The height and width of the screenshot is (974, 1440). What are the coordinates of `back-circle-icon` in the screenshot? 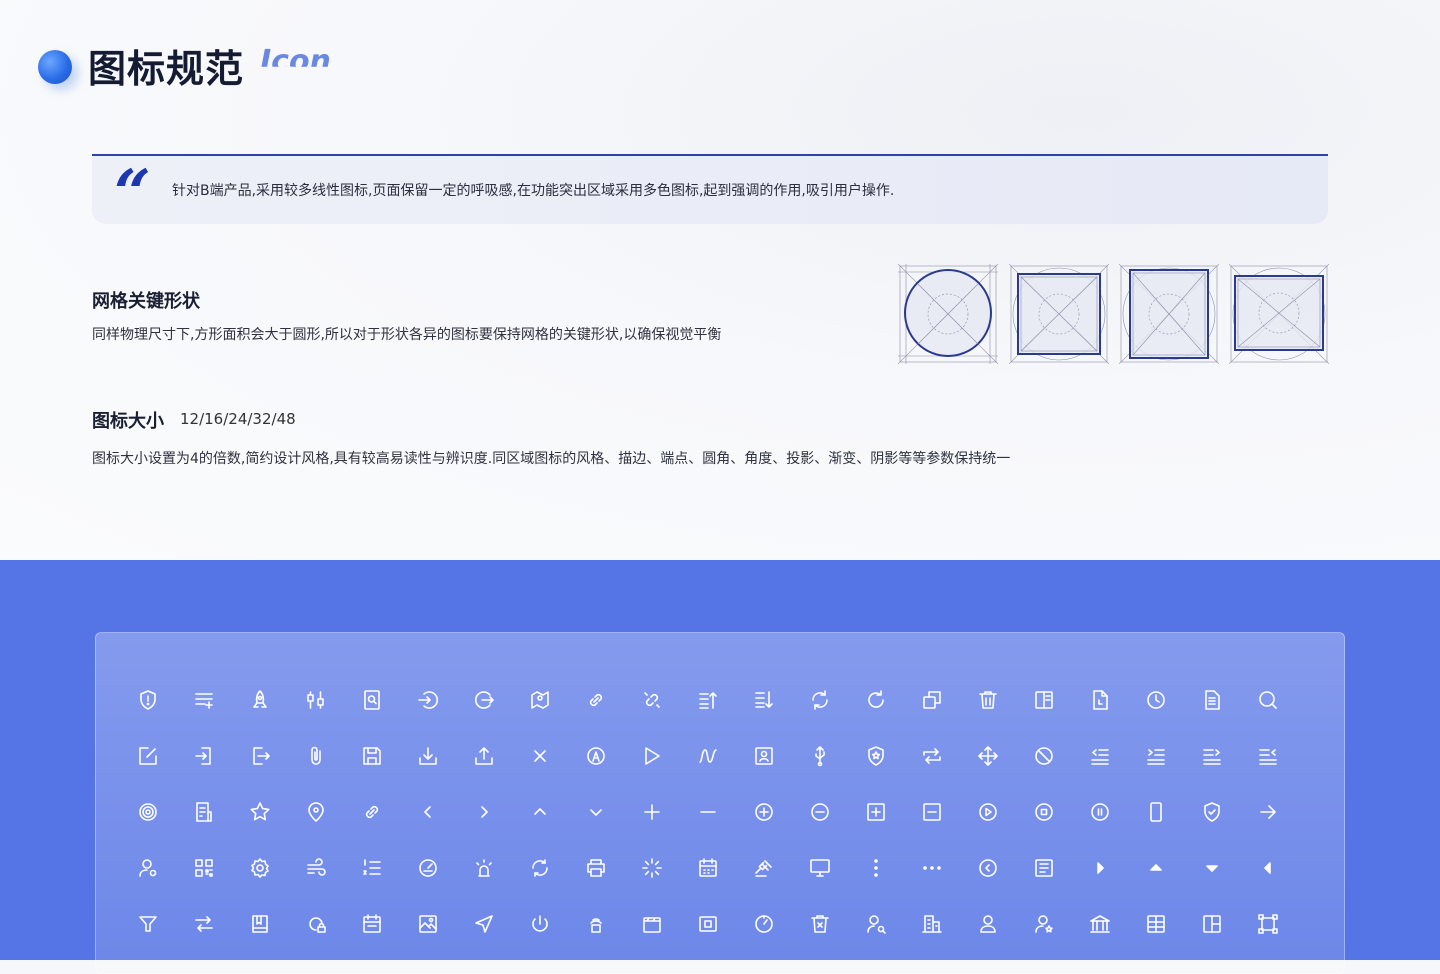 It's located at (988, 868).